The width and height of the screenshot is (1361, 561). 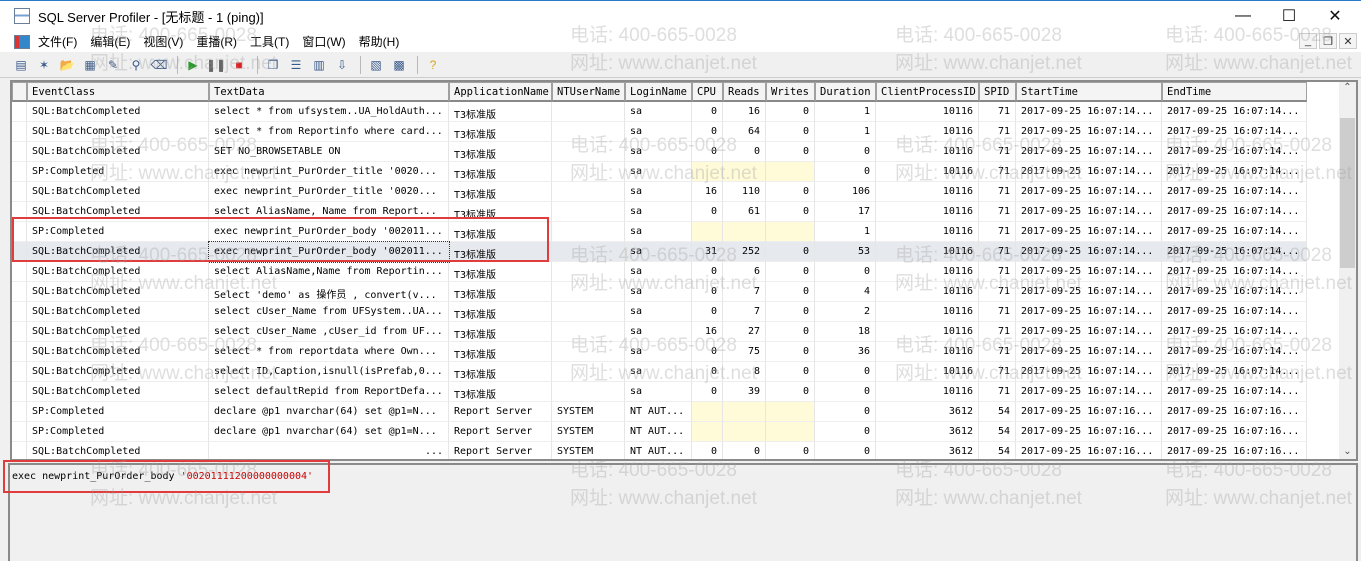 What do you see at coordinates (1328, 41) in the screenshot?
I see `mdi-restore-button: ❐` at bounding box center [1328, 41].